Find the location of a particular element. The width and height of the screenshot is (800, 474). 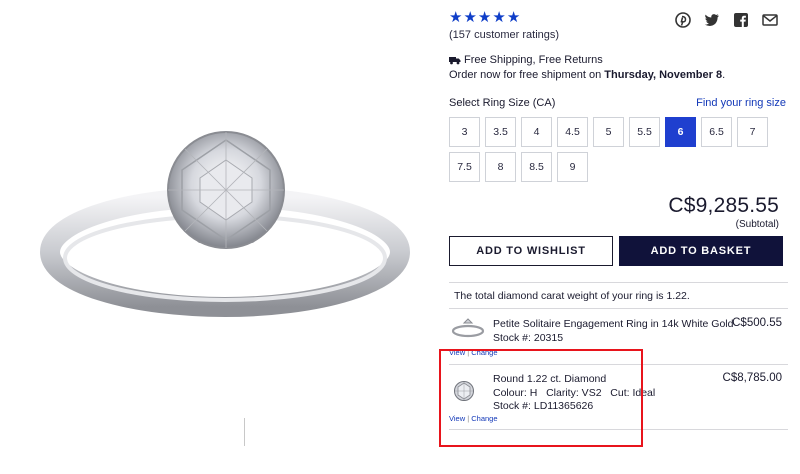

ring-size-option: 7.5 is located at coordinates (464, 167).